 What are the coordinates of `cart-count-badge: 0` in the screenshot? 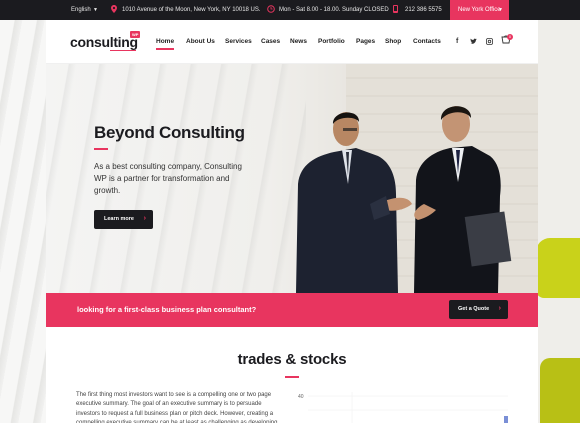 It's located at (510, 37).